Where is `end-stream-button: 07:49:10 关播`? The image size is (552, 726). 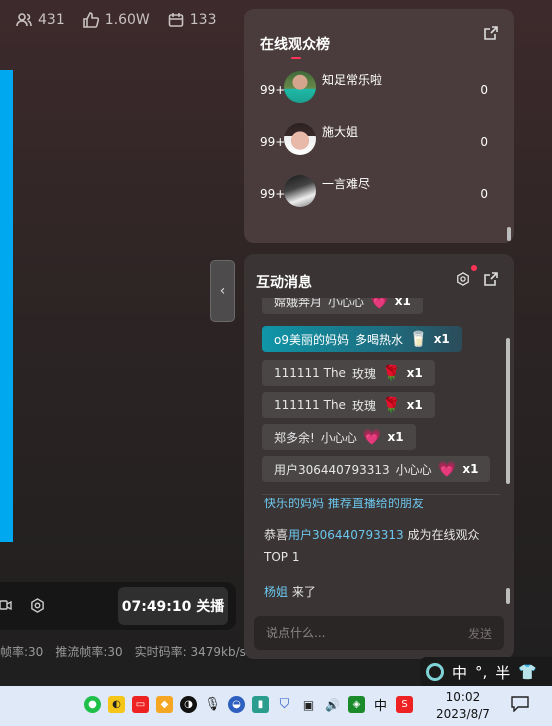
end-stream-button: 07:49:10 关播 is located at coordinates (173, 606).